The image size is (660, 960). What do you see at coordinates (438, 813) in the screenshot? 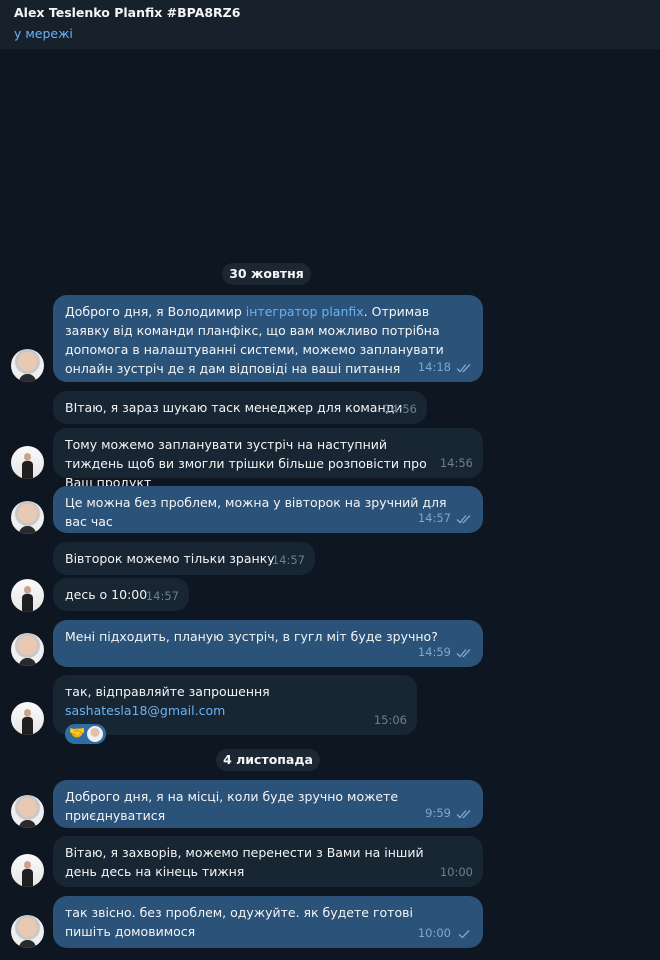
I see `message-time: 9:59` at bounding box center [438, 813].